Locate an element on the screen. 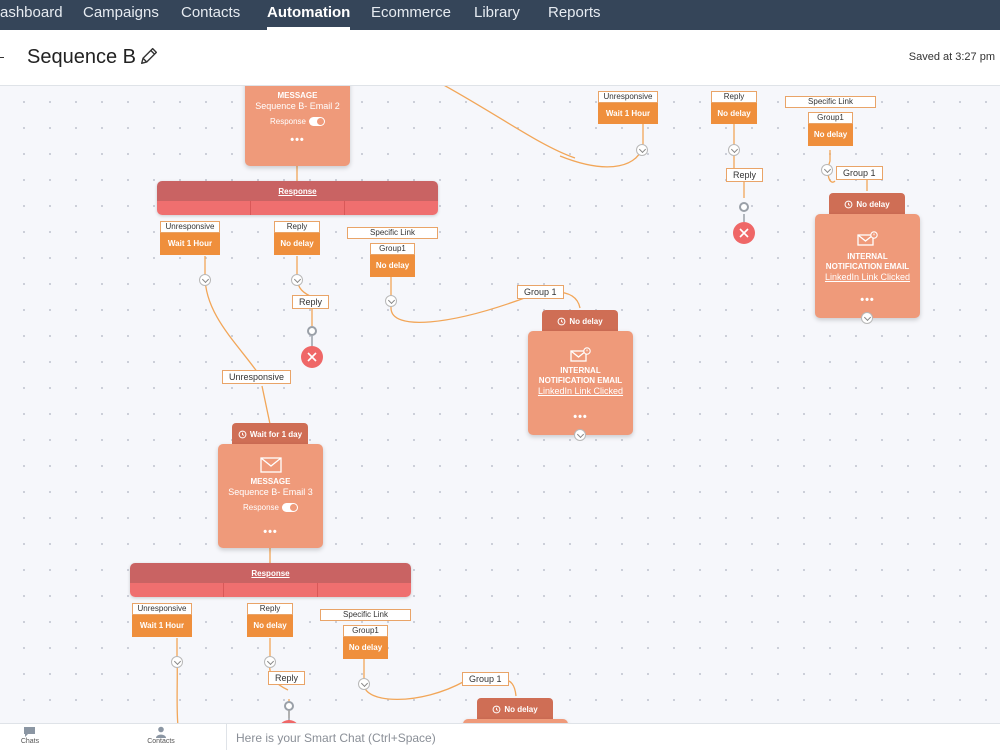 This screenshot has height=750, width=1000. message-card-email-2: MESSAGE Sequence B- Email 2 Response ••• is located at coordinates (297, 126).